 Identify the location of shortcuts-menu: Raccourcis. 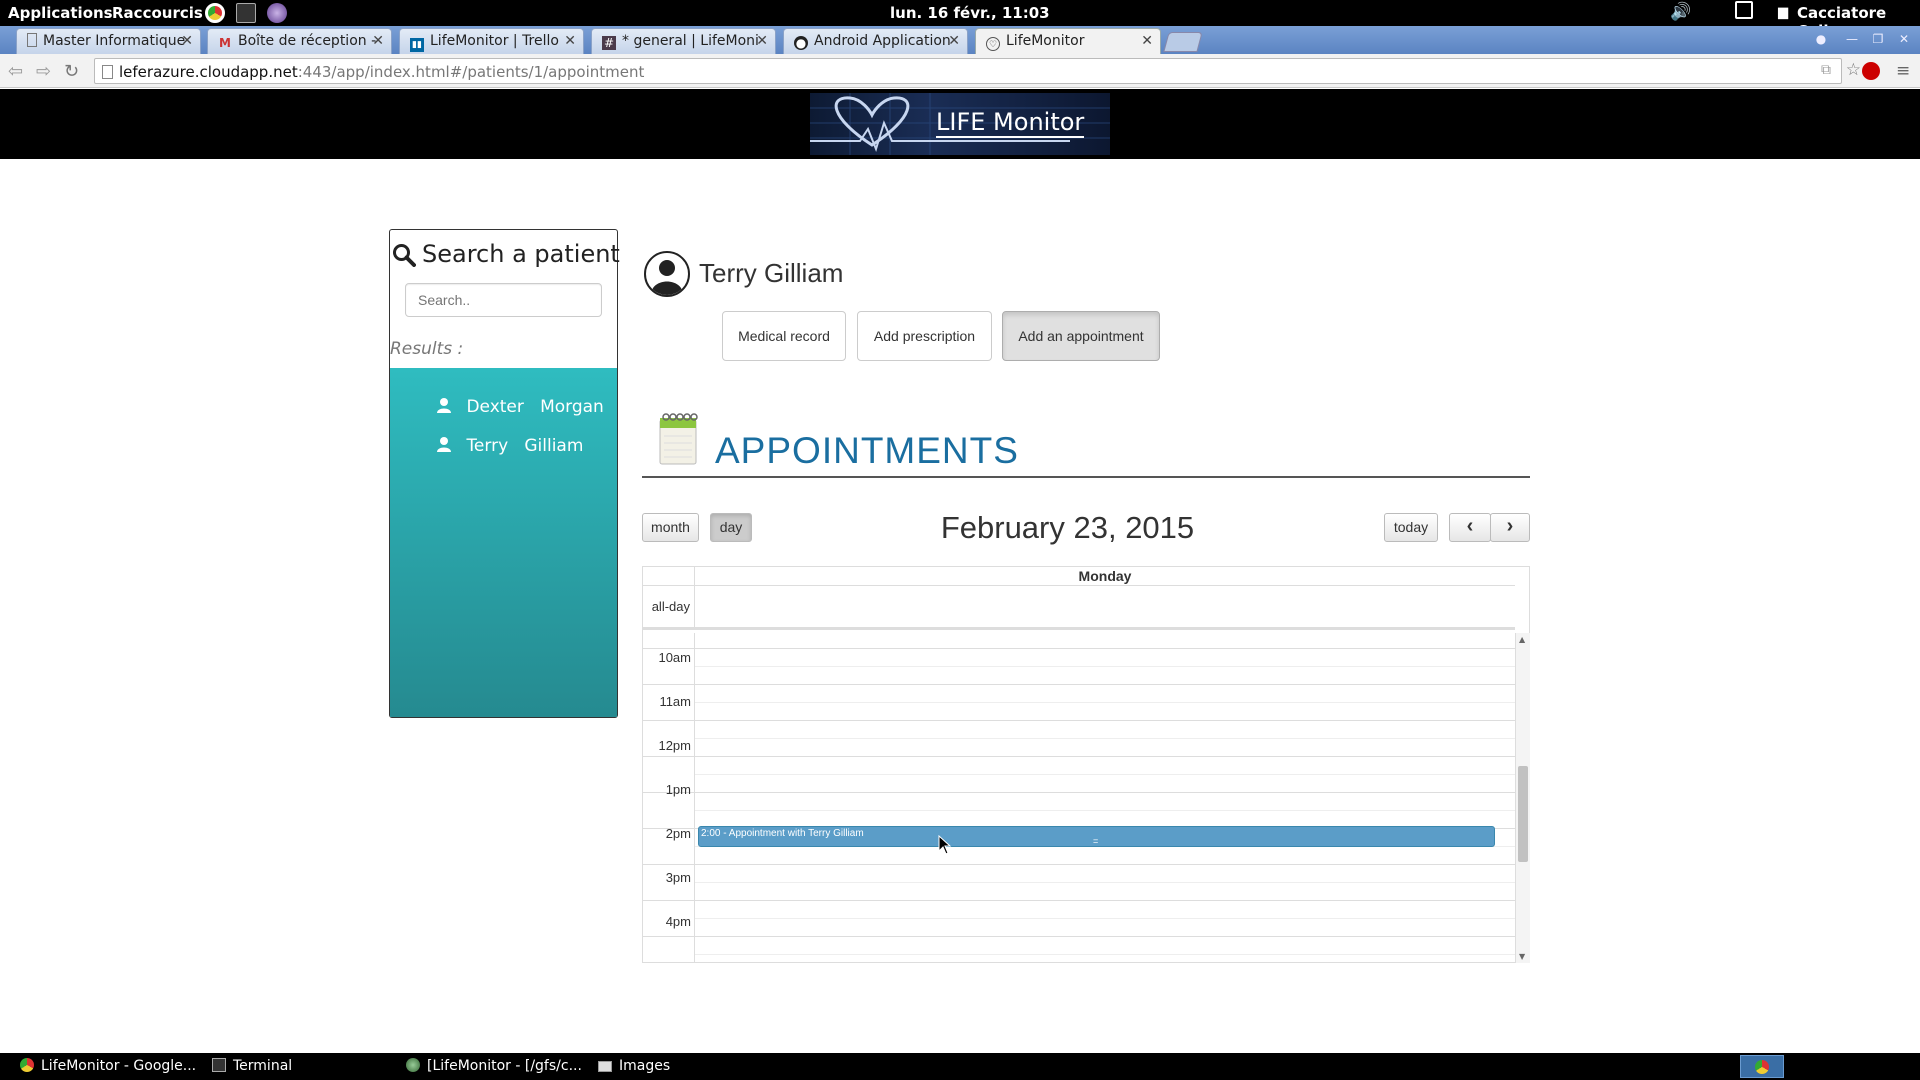
(157, 13).